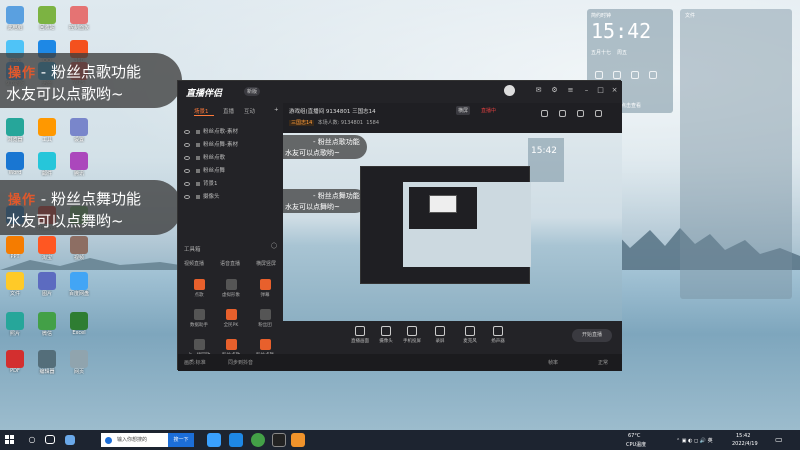 This screenshot has height=450, width=800. What do you see at coordinates (601, 53) in the screenshot?
I see `clock-date: 五月十七` at bounding box center [601, 53].